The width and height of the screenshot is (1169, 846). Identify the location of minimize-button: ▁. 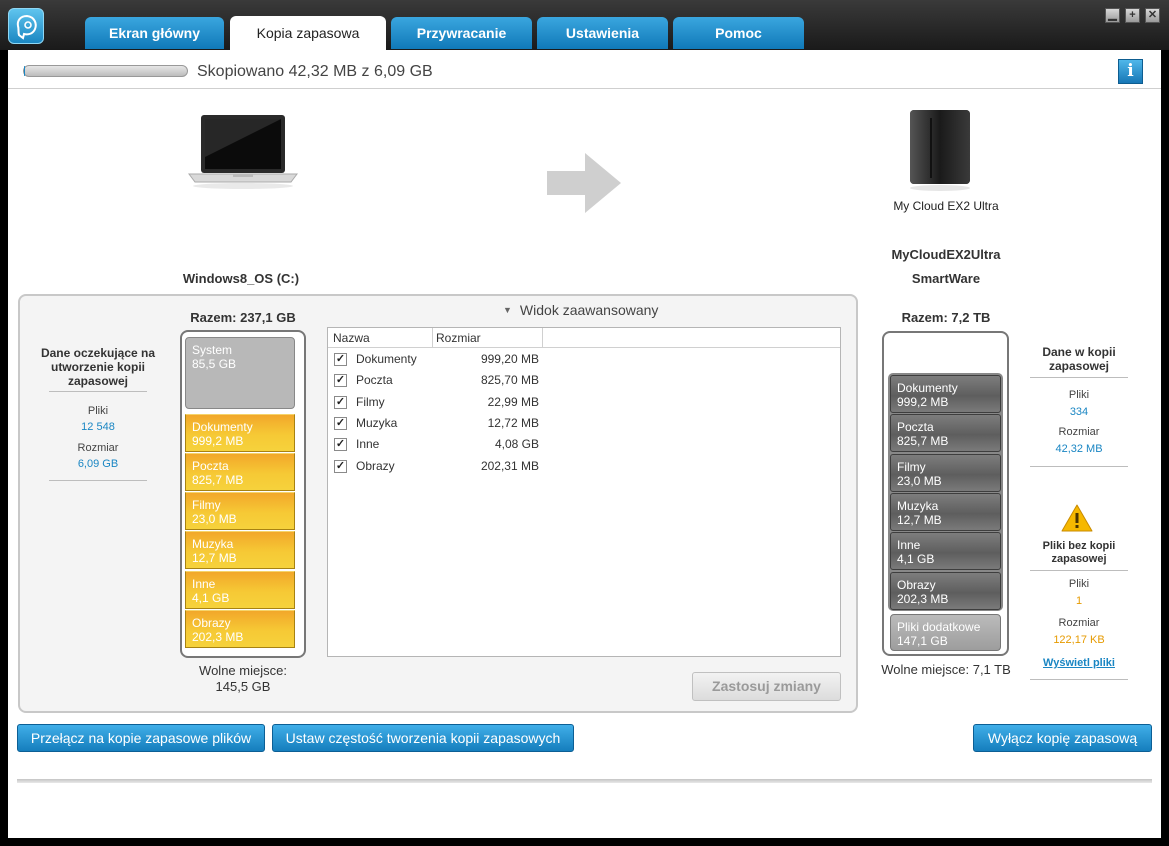
(1112, 15).